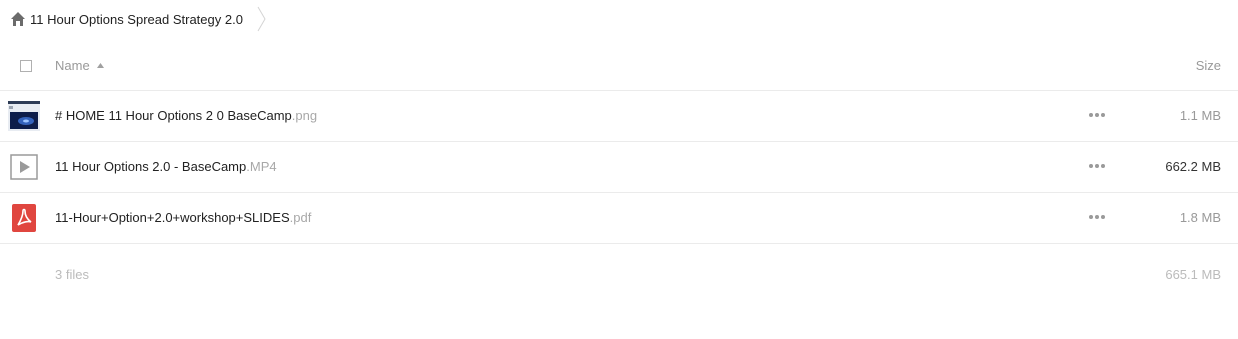 The height and width of the screenshot is (339, 1238). I want to click on breadcrumb: 11 Hour Options Spread Strategy 2.0, so click(138, 19).